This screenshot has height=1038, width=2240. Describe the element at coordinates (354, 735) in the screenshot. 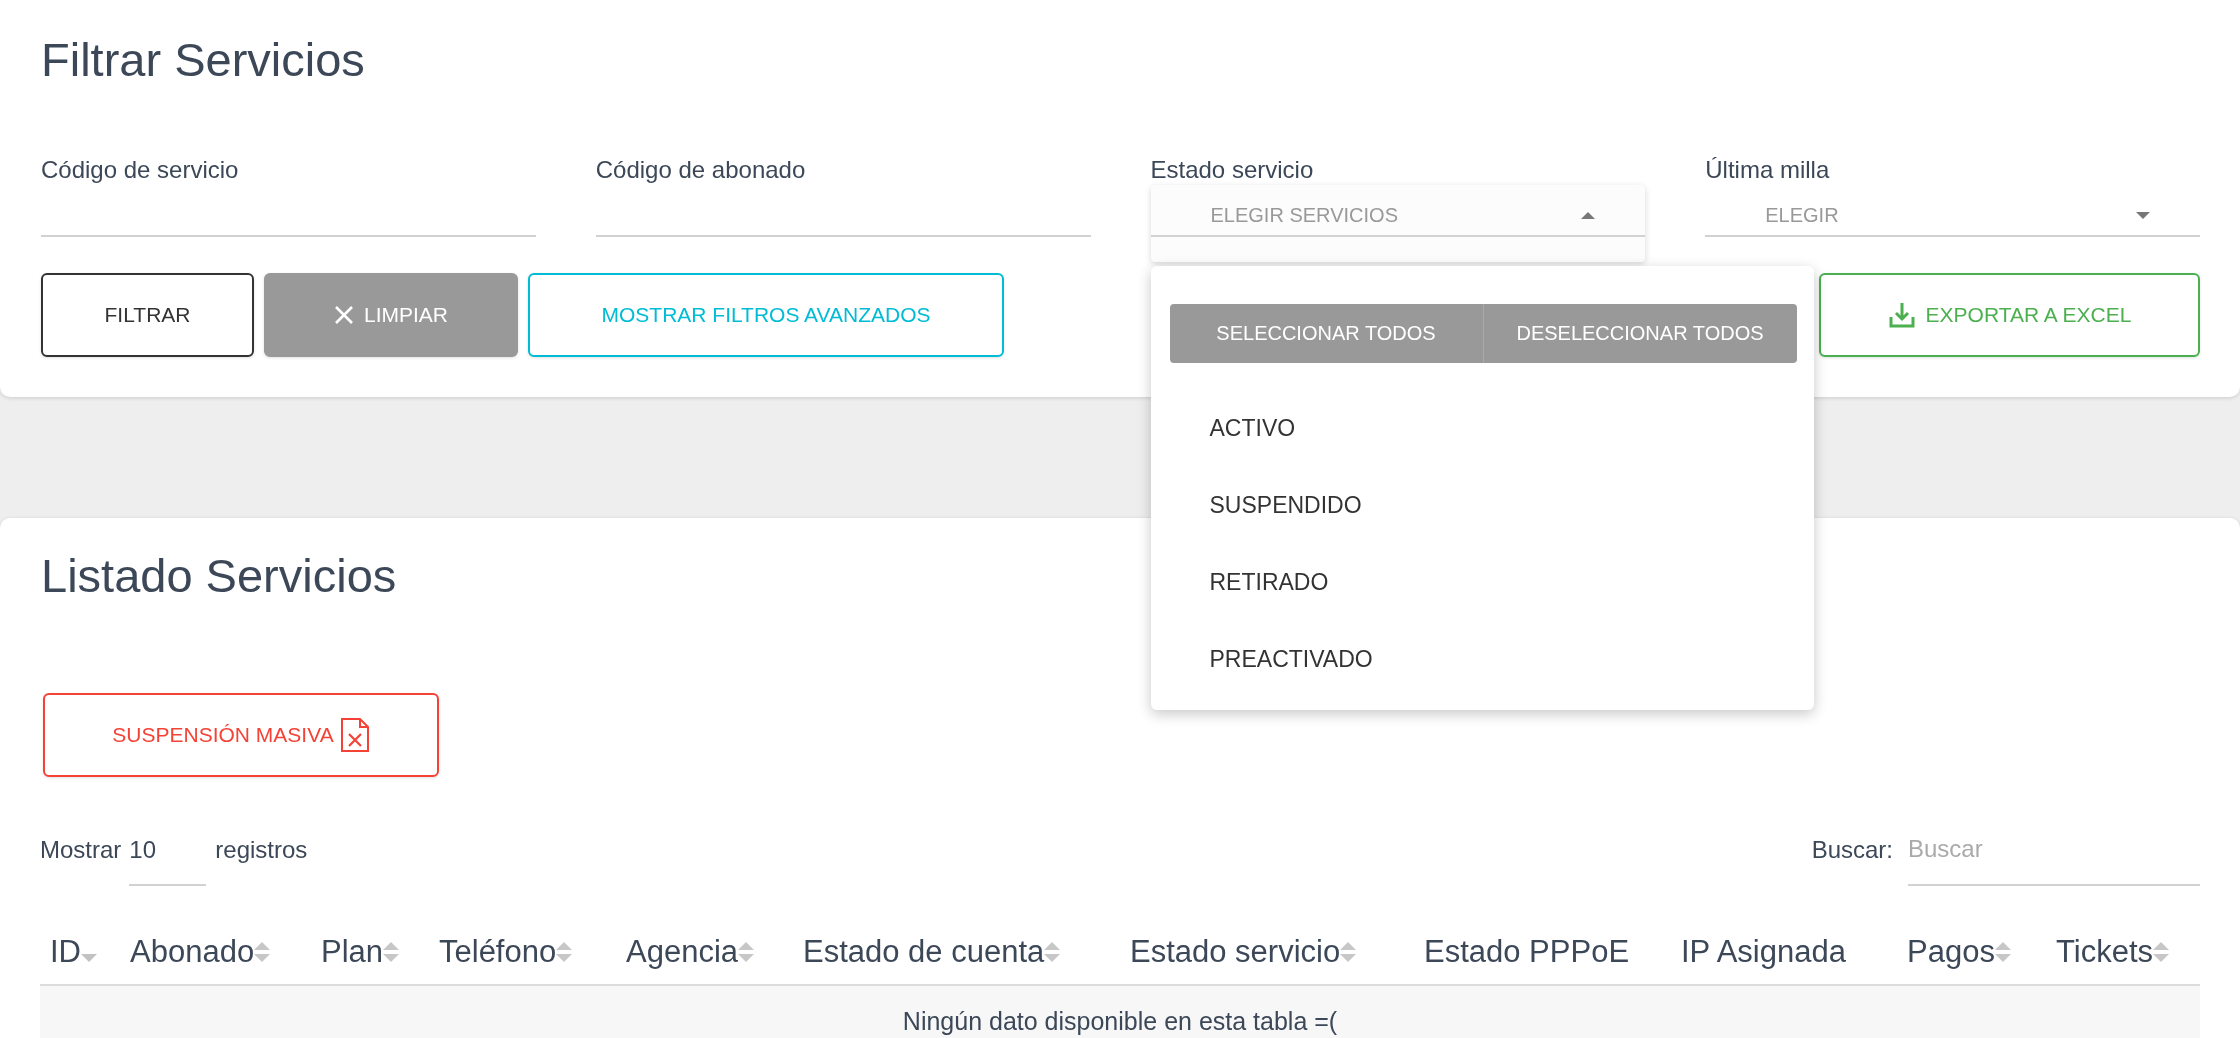

I see `file-x-icon` at that location.